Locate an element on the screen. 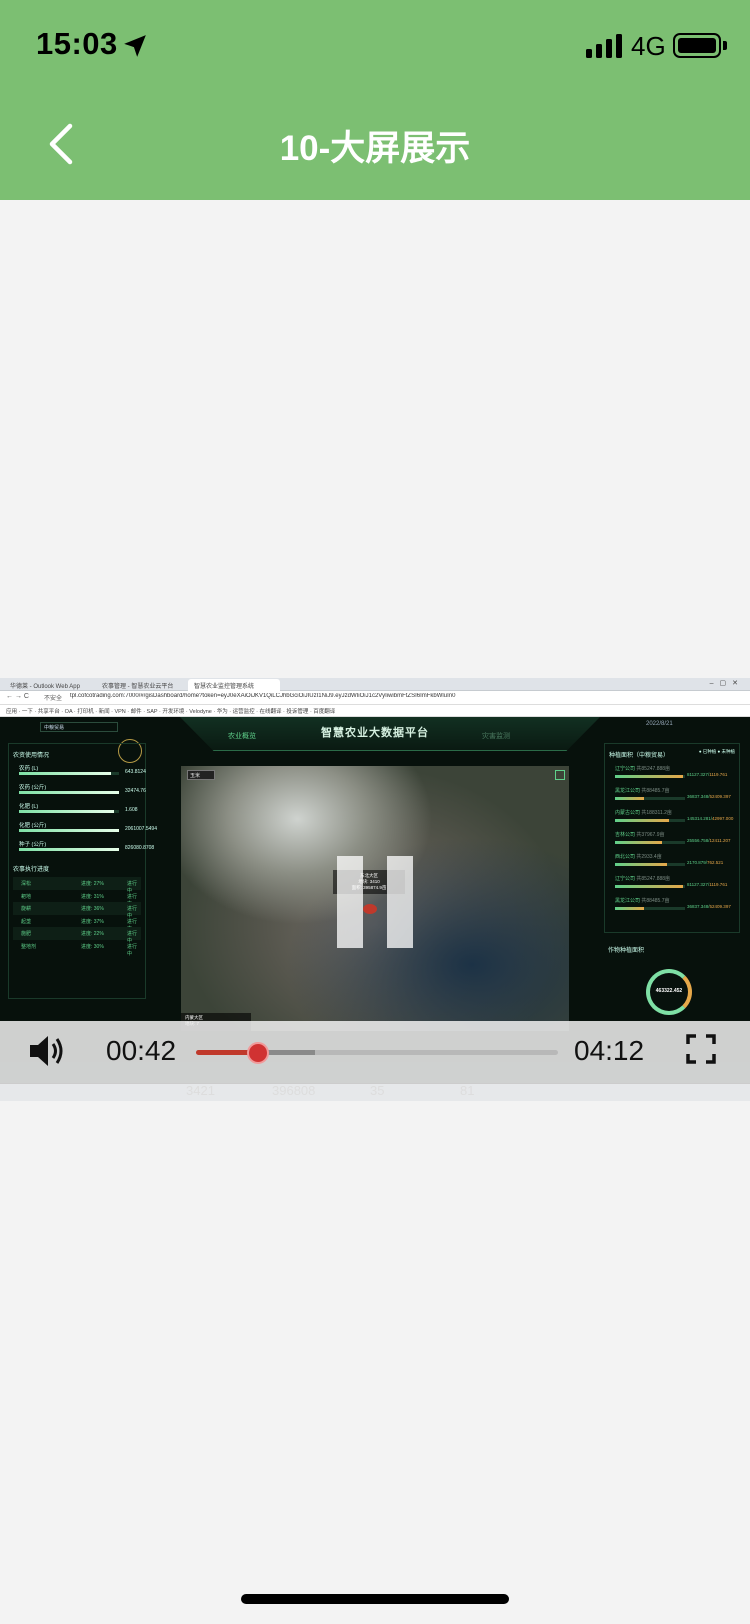  task-row: 整地剂 进度: 30% 进行中 is located at coordinates (77, 948).